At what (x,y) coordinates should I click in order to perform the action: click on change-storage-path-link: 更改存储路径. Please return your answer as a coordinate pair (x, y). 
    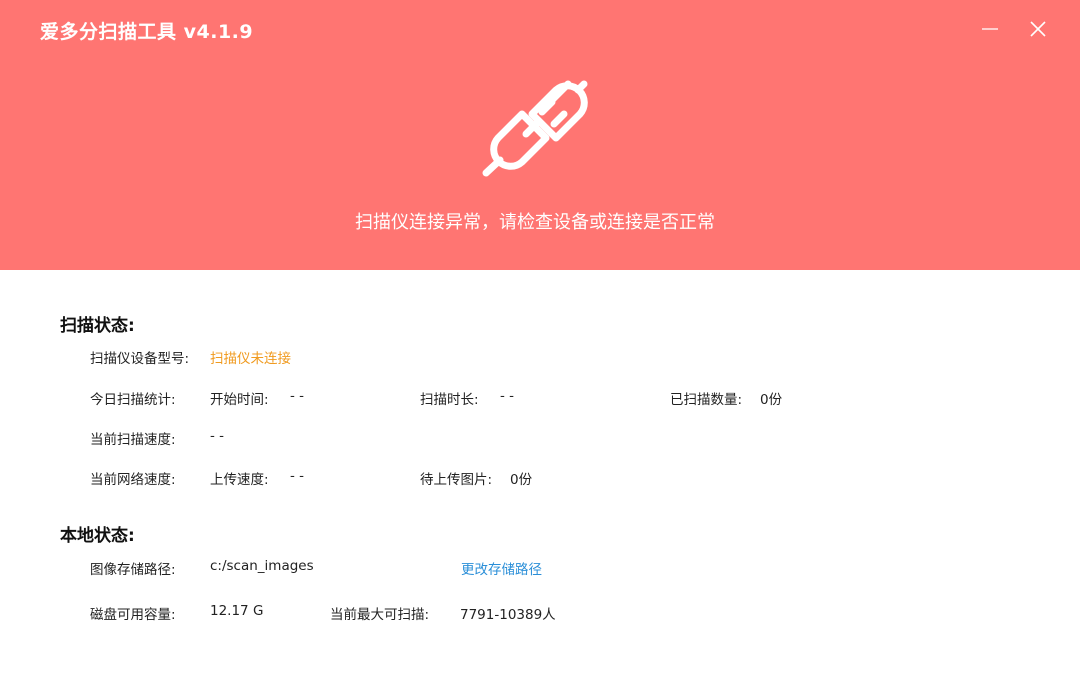
    Looking at the image, I should click on (501, 568).